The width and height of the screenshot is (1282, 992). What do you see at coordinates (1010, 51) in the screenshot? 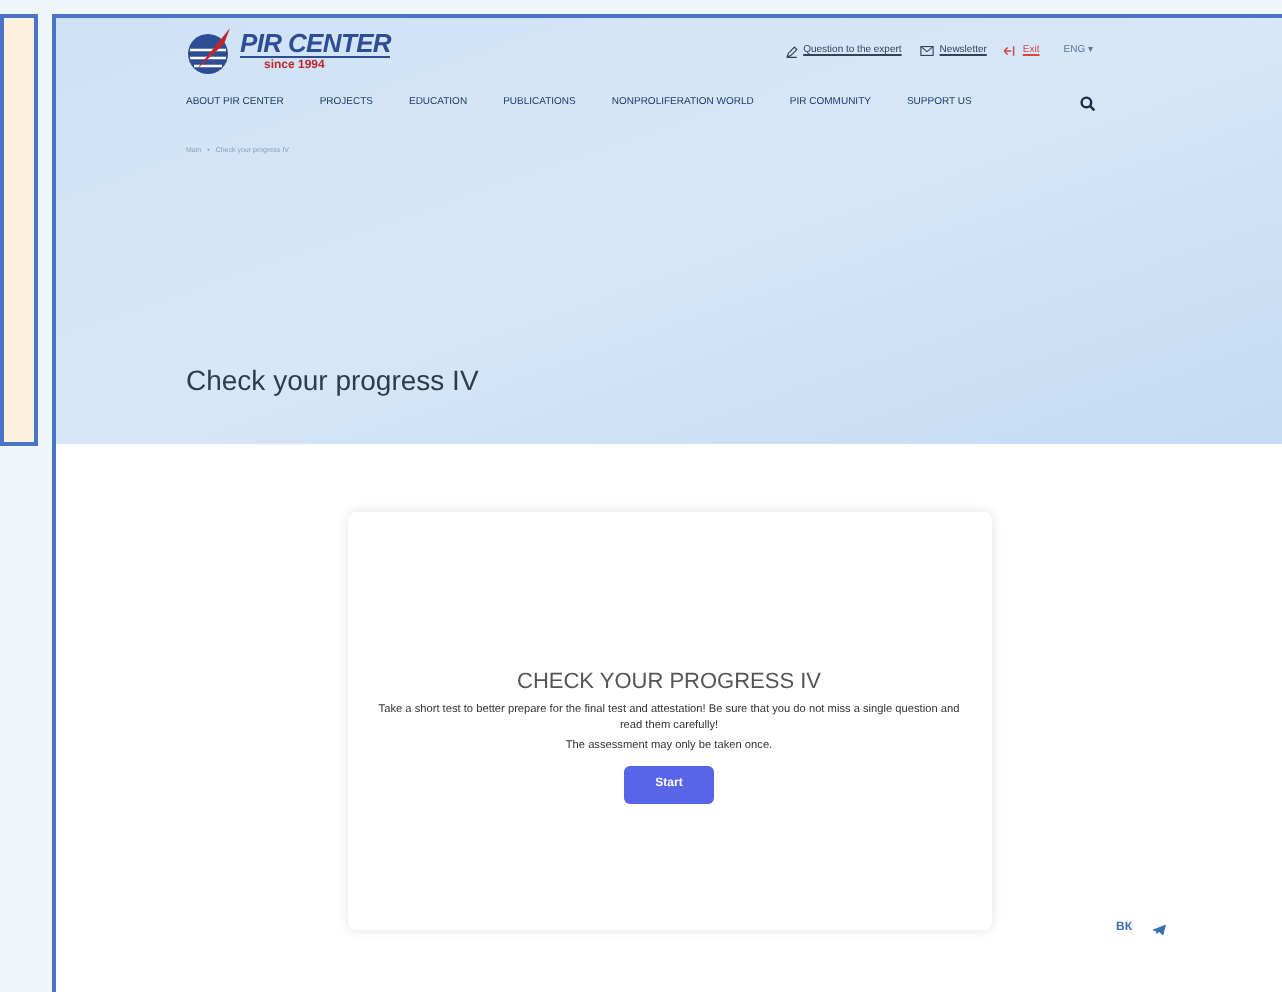
I see `exit-icon` at bounding box center [1010, 51].